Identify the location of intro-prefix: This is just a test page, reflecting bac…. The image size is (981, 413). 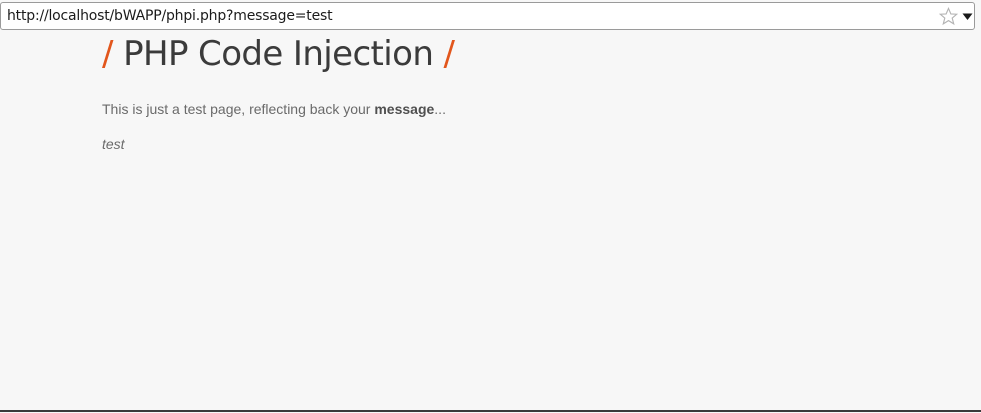
(238, 109).